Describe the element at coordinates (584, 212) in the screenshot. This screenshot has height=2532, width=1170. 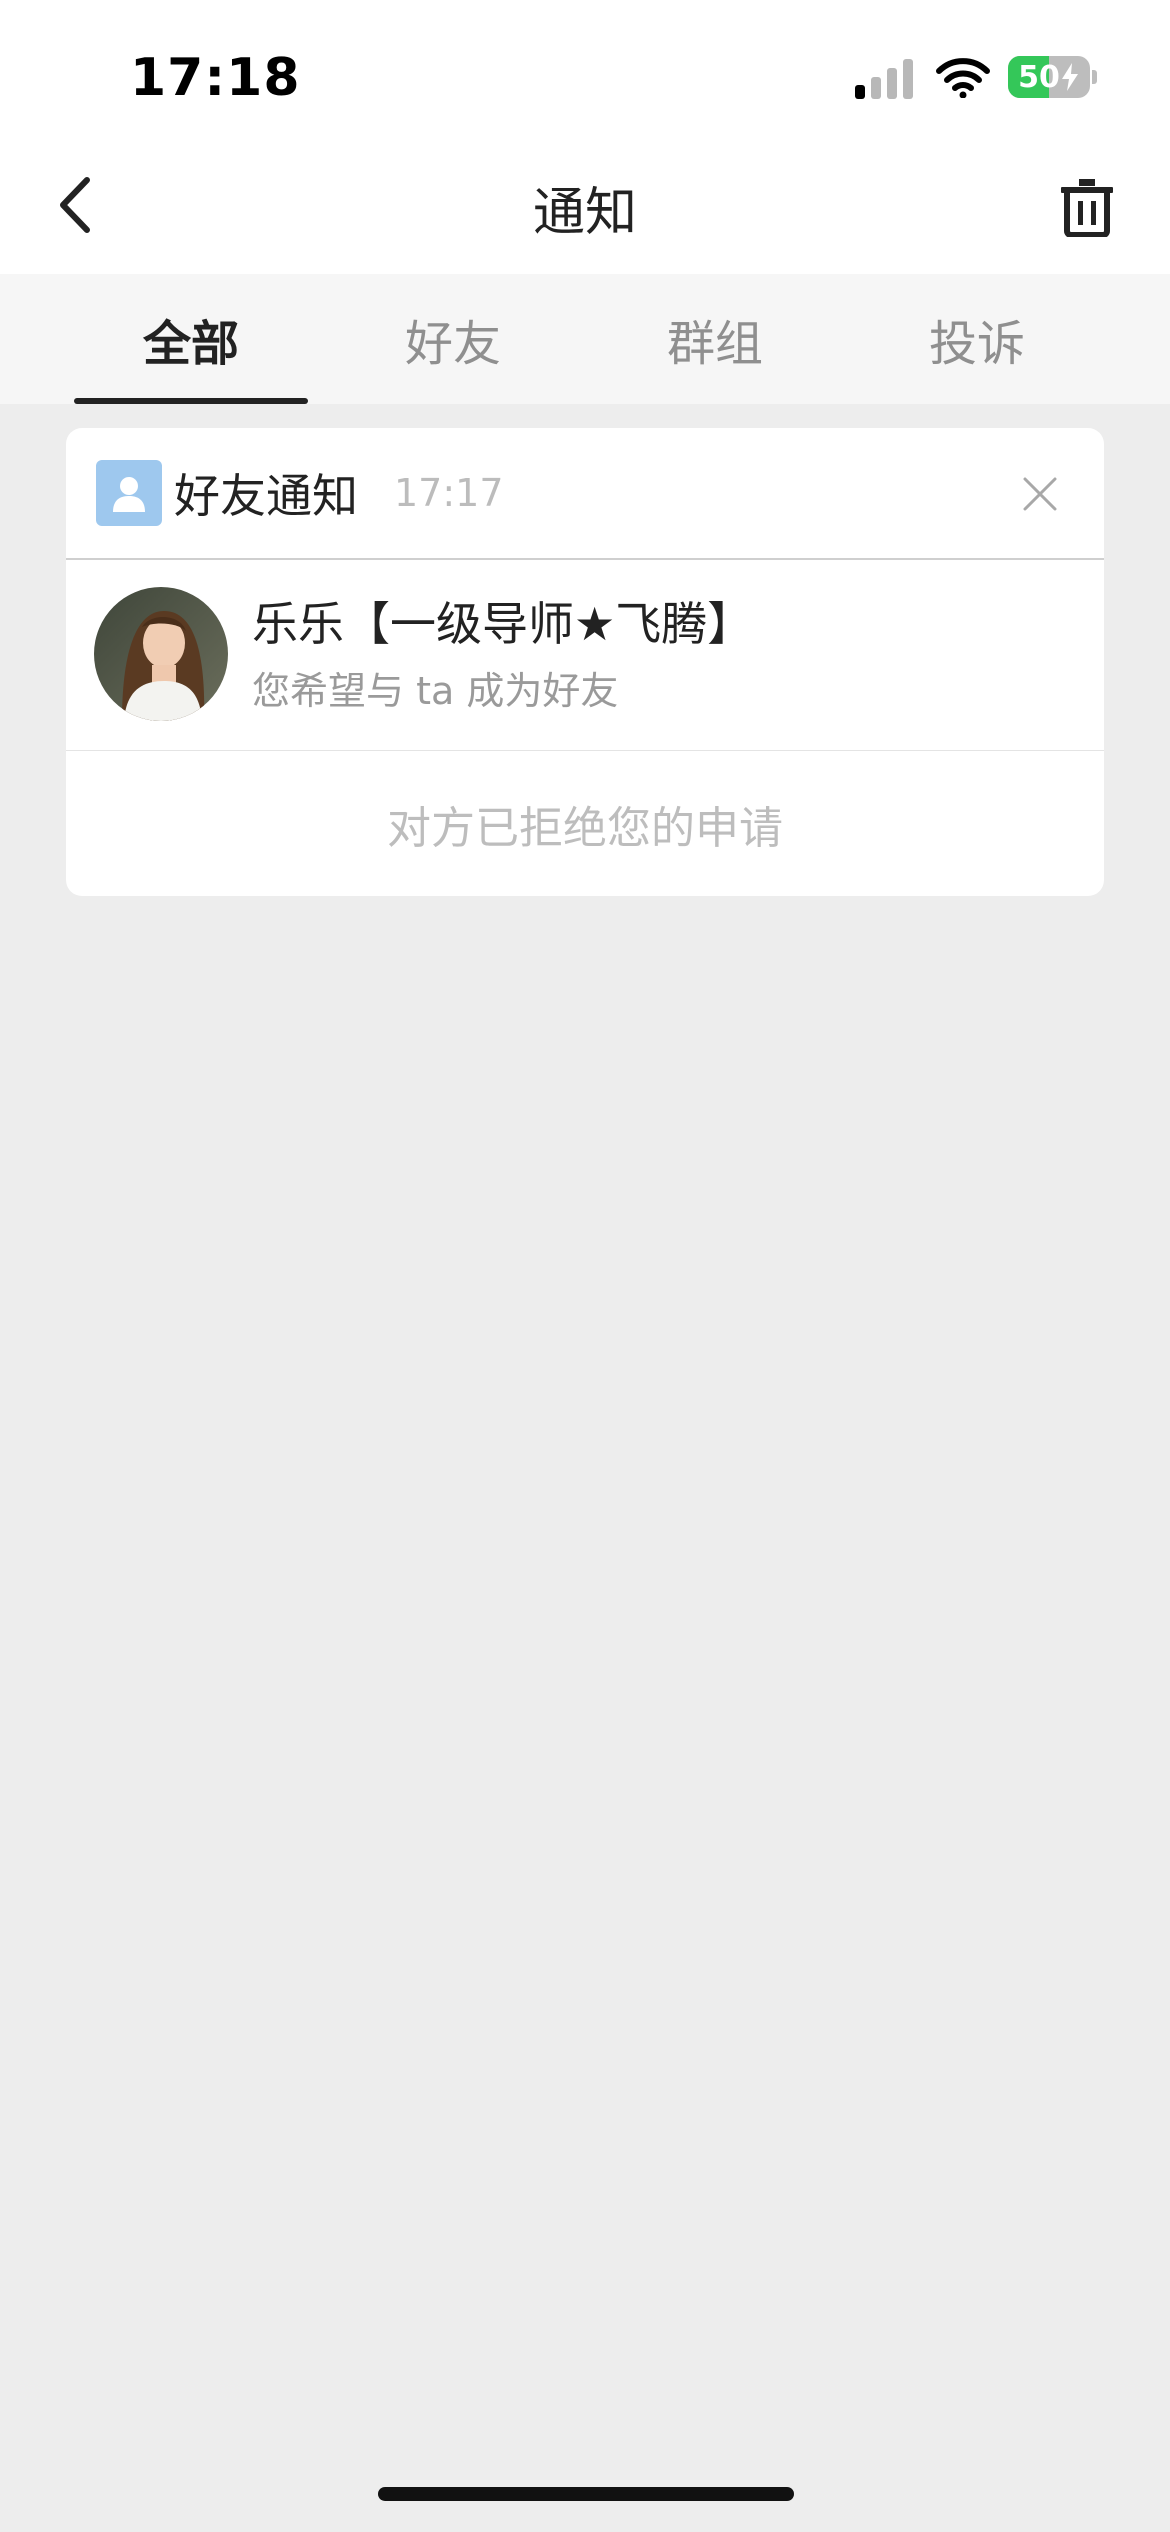
I see `page-title: 通知` at that location.